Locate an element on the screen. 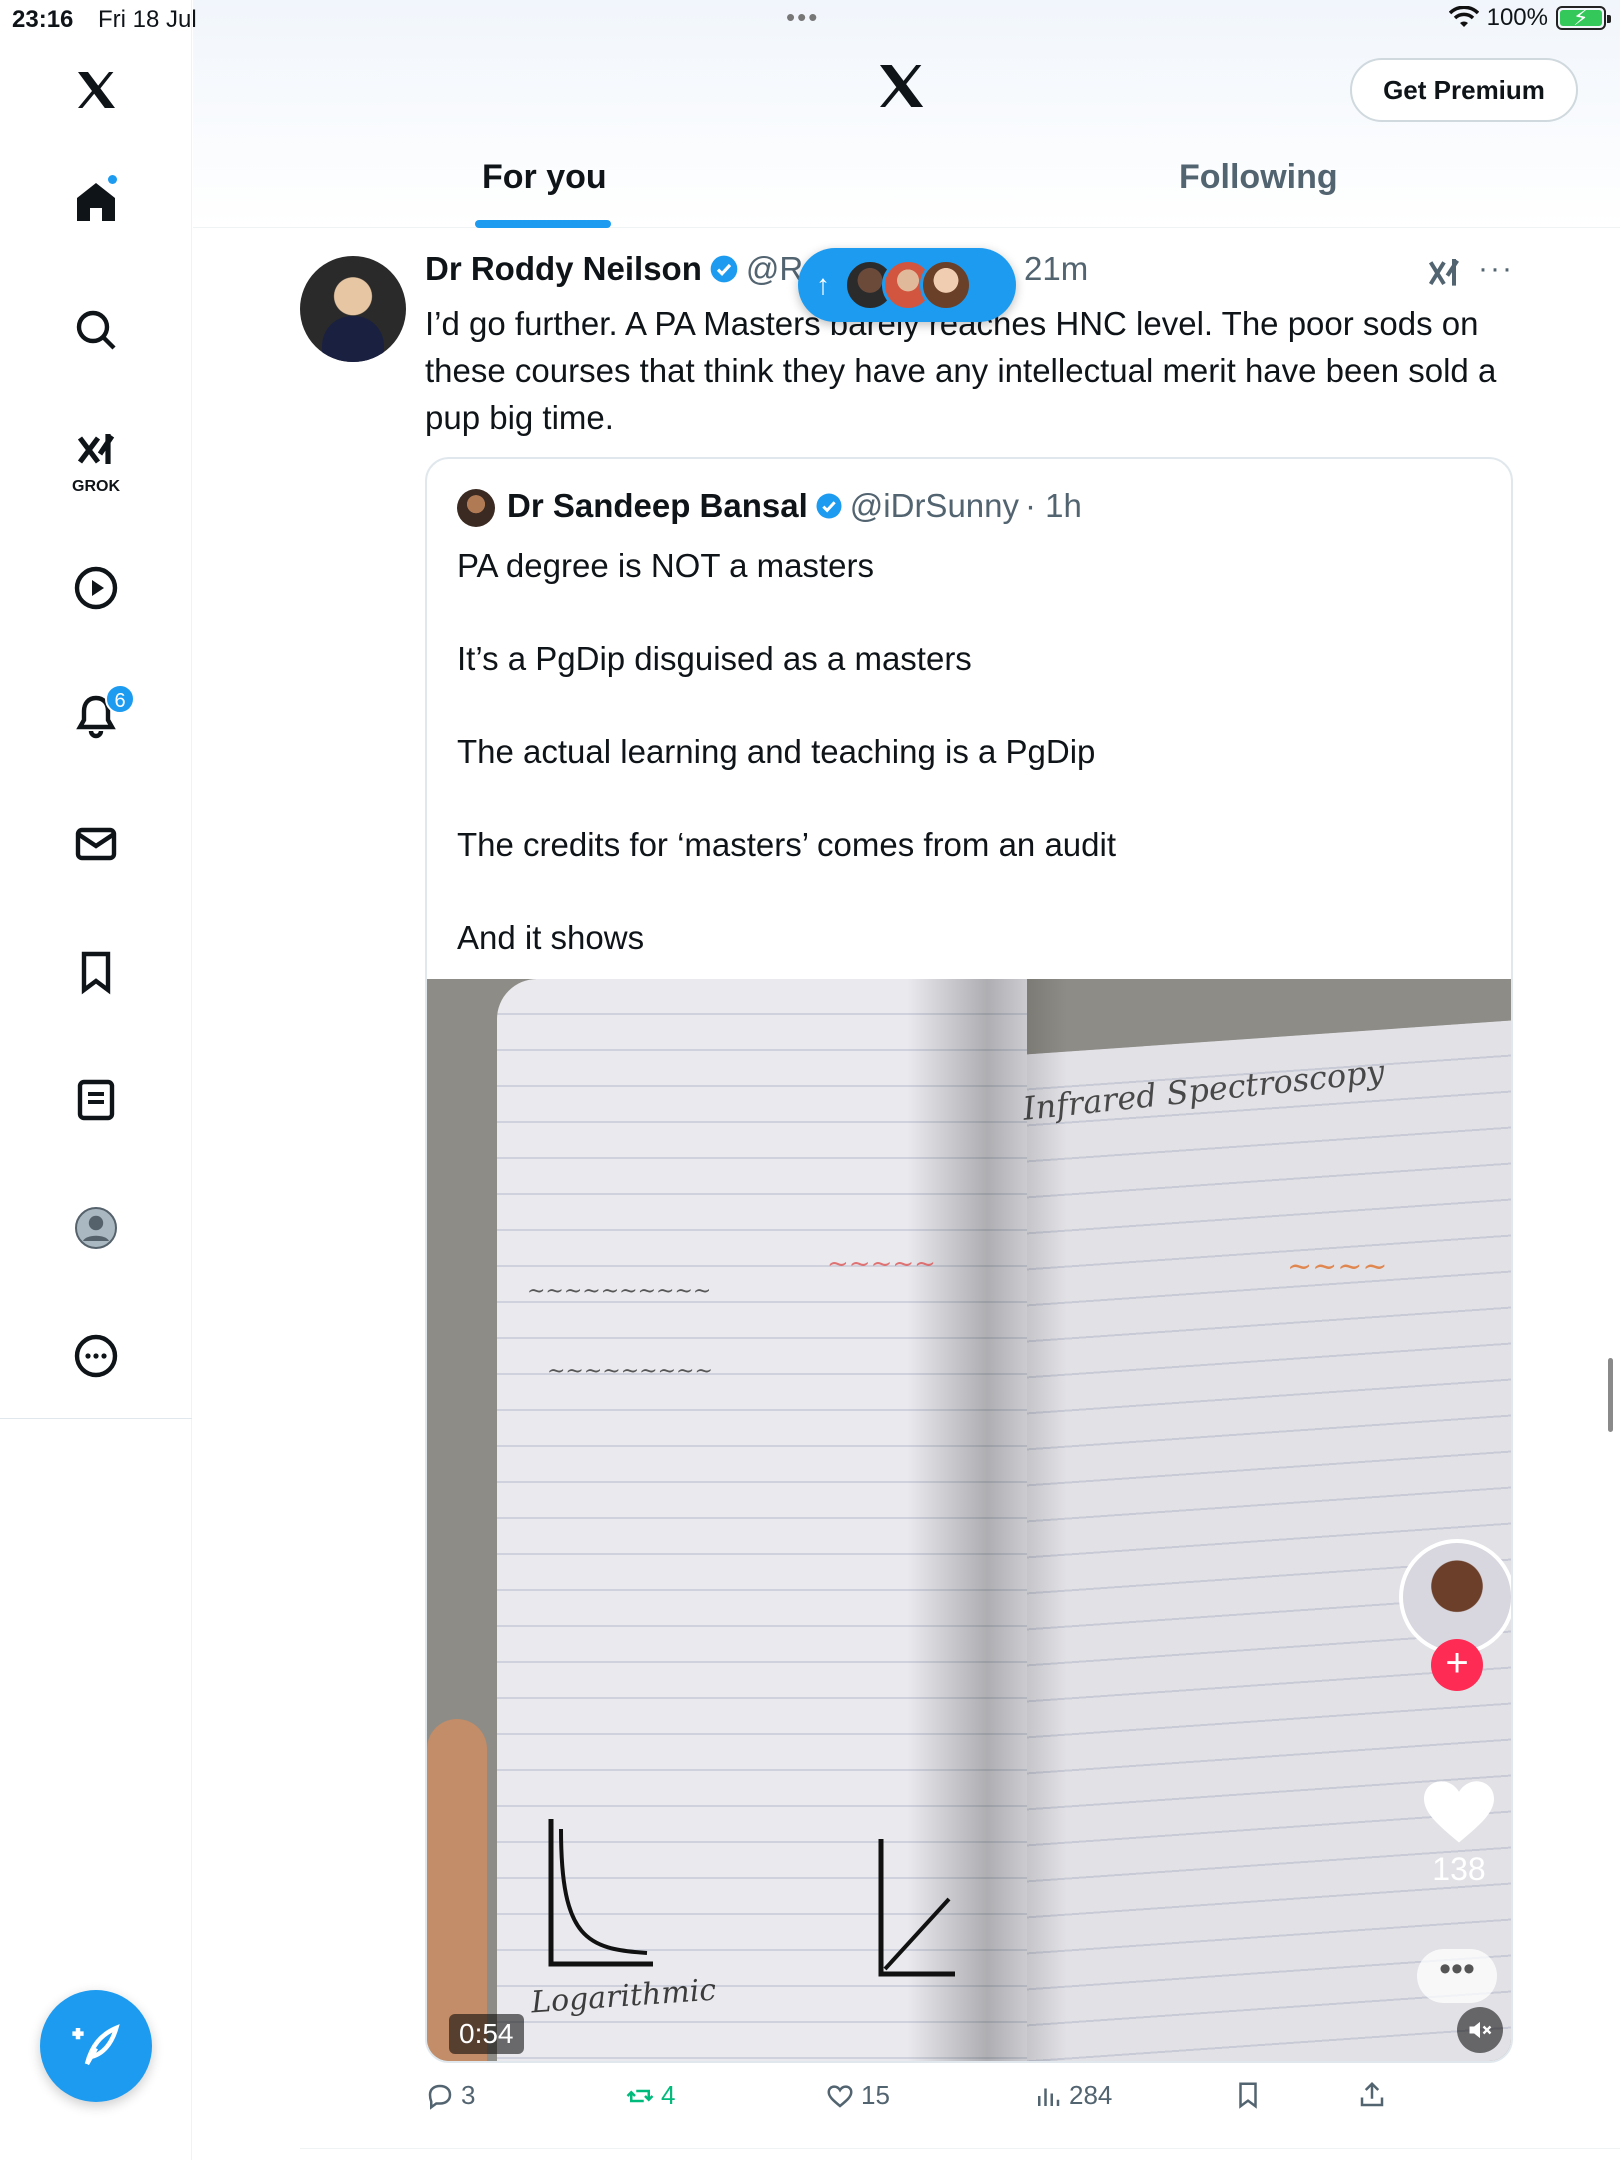  sidebar-item-messages is located at coordinates (96, 844).